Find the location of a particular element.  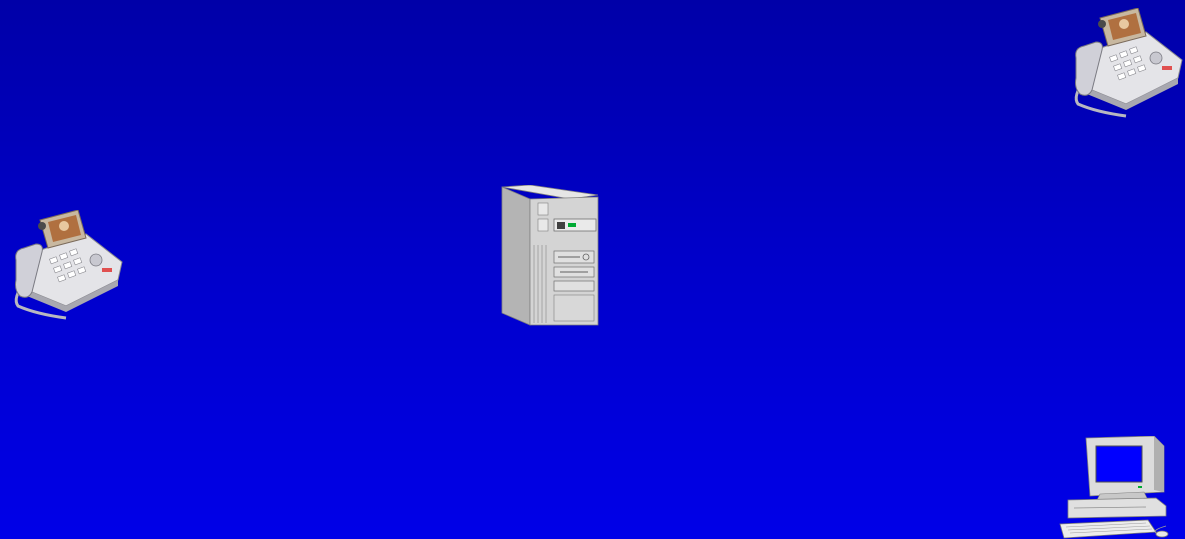

video-phone-left is located at coordinates (65, 266).